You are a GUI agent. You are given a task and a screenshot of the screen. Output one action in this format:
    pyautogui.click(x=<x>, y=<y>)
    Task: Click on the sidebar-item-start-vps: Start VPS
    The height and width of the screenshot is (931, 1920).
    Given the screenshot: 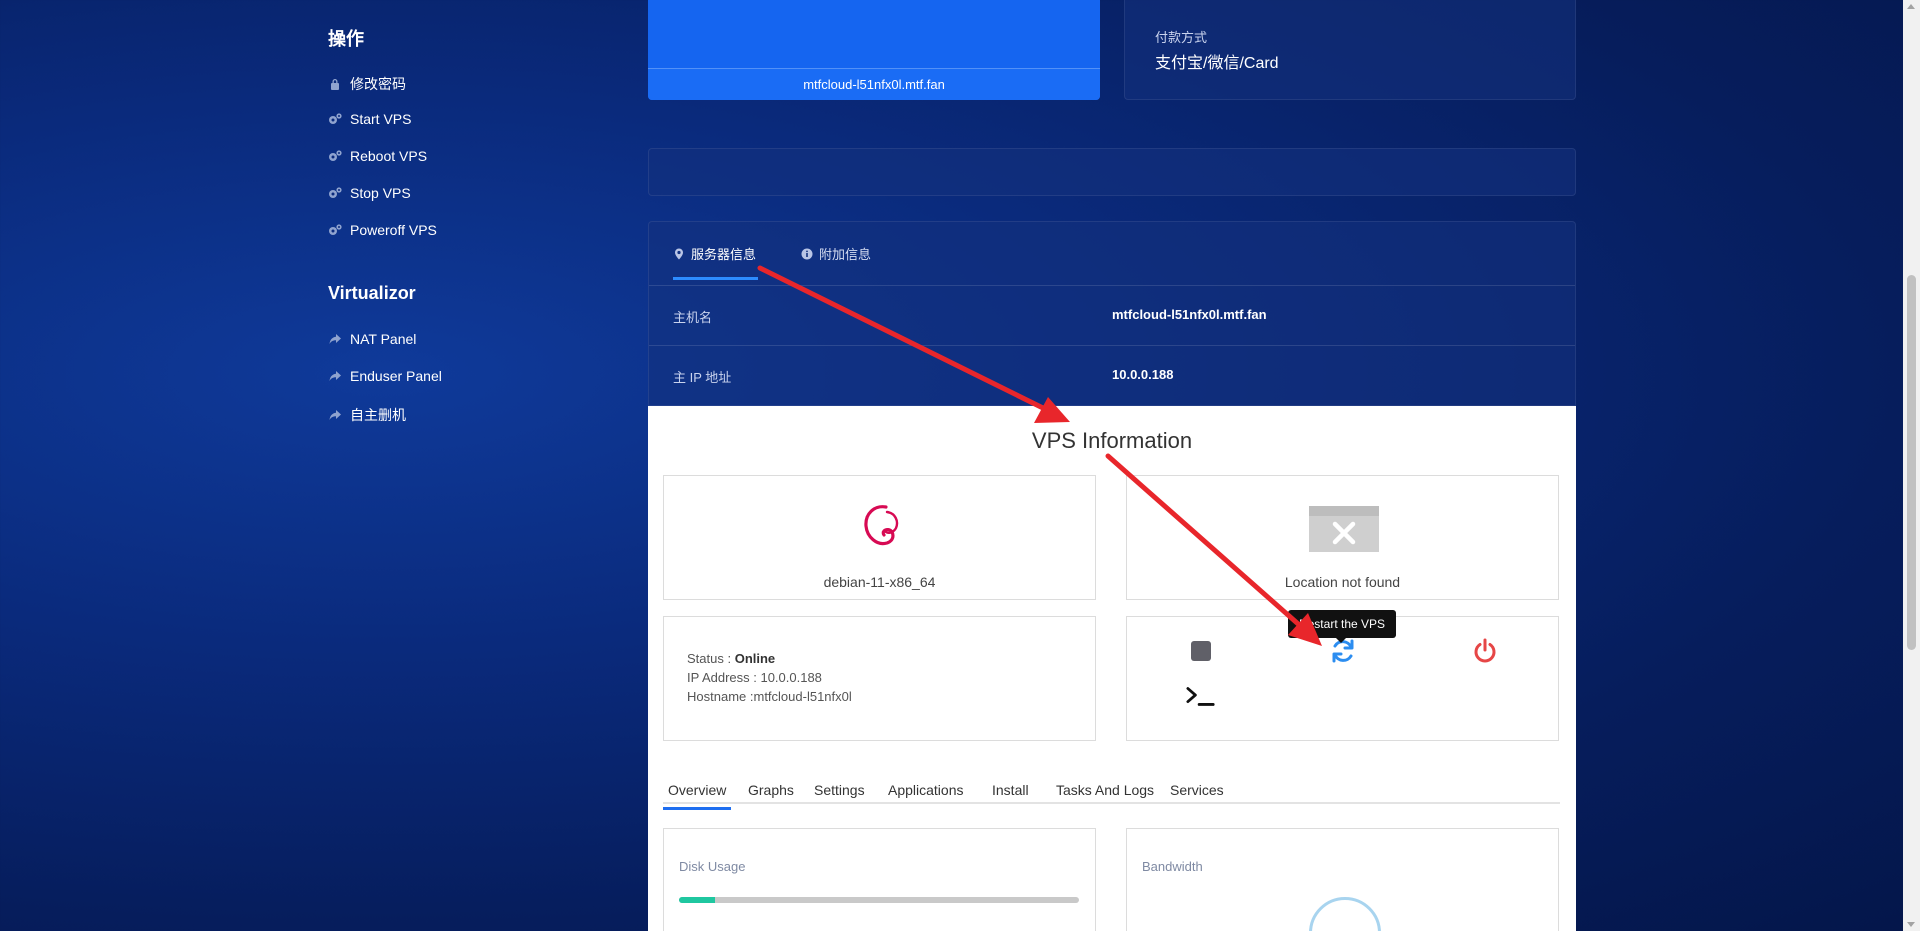 What is the action you would take?
    pyautogui.click(x=369, y=119)
    